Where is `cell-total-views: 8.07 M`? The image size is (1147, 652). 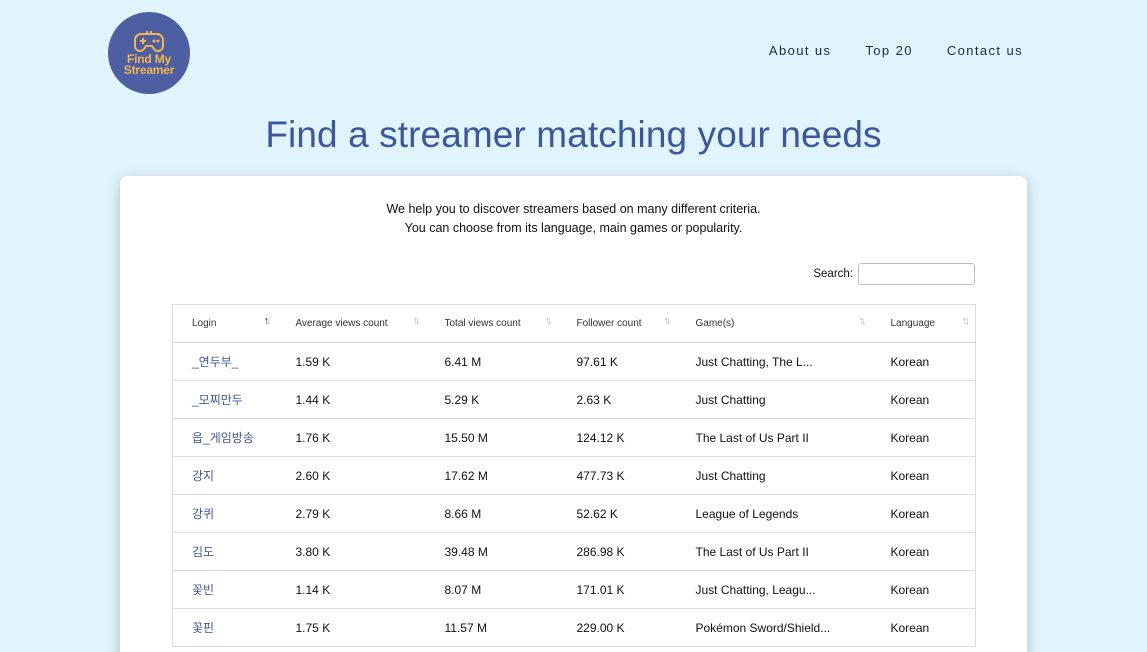 cell-total-views: 8.07 M is located at coordinates (491, 589).